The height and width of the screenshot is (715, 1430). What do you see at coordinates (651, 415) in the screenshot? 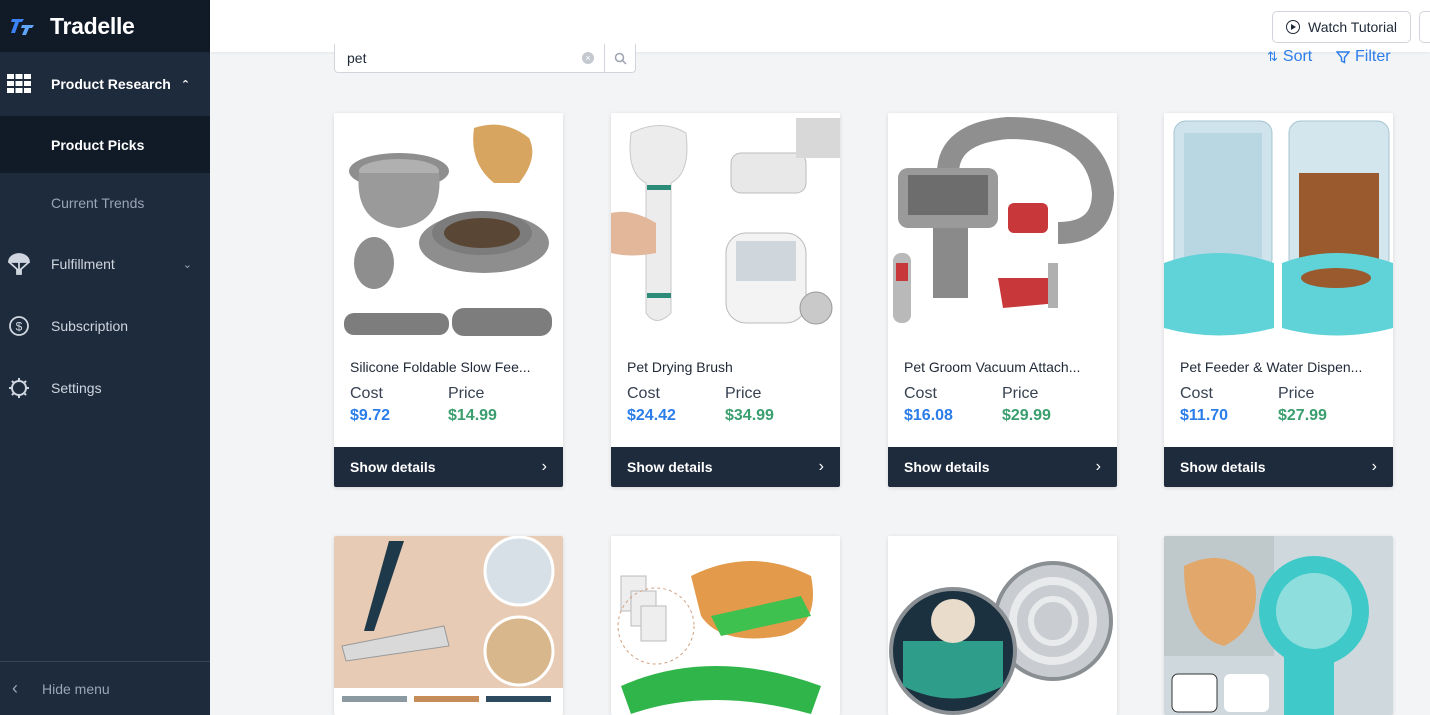
I see `cost-value: $24.42` at bounding box center [651, 415].